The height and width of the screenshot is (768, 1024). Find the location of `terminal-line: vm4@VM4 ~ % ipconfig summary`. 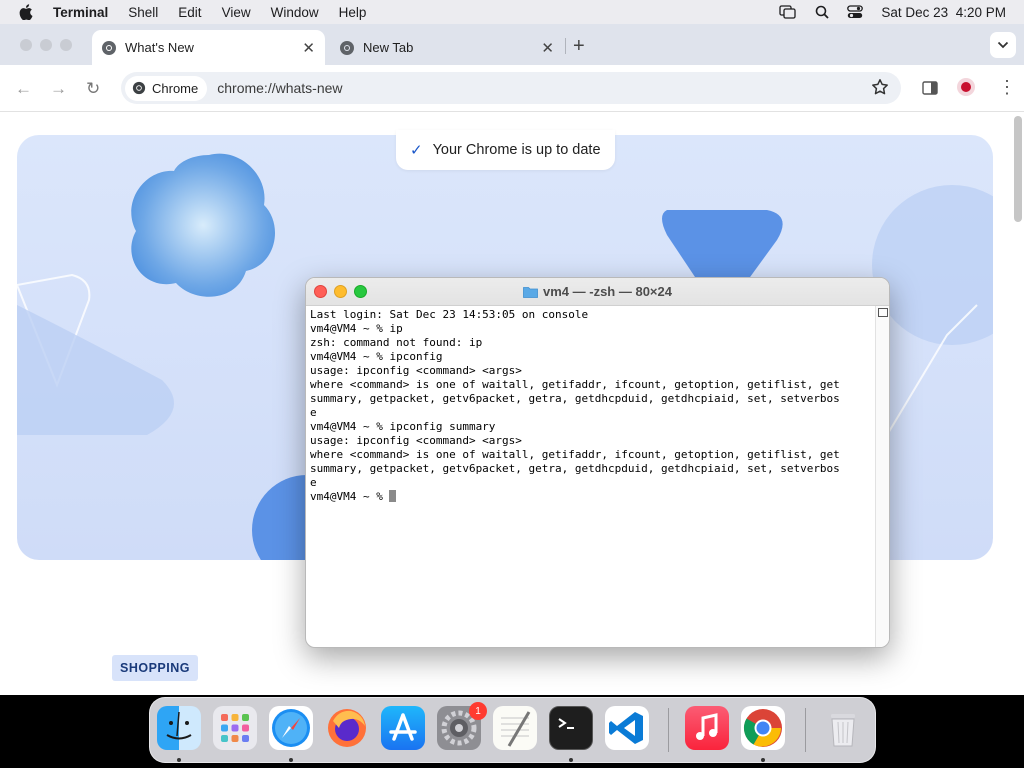

terminal-line: vm4@VM4 ~ % ipconfig summary is located at coordinates (403, 426).